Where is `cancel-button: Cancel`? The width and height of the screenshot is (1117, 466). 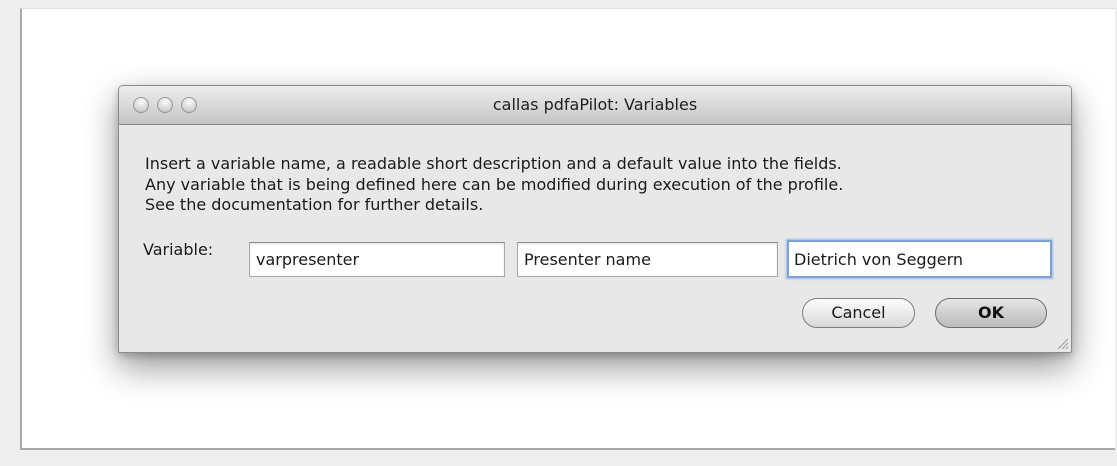
cancel-button: Cancel is located at coordinates (858, 313).